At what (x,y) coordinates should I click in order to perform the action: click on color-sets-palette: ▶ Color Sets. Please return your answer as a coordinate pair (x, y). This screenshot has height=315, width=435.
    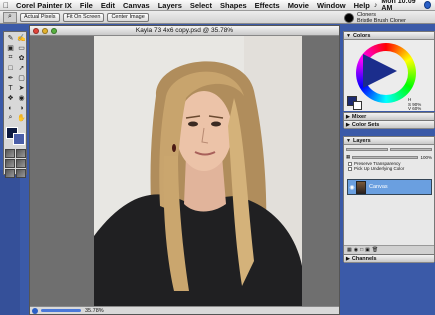
    Looking at the image, I should click on (389, 124).